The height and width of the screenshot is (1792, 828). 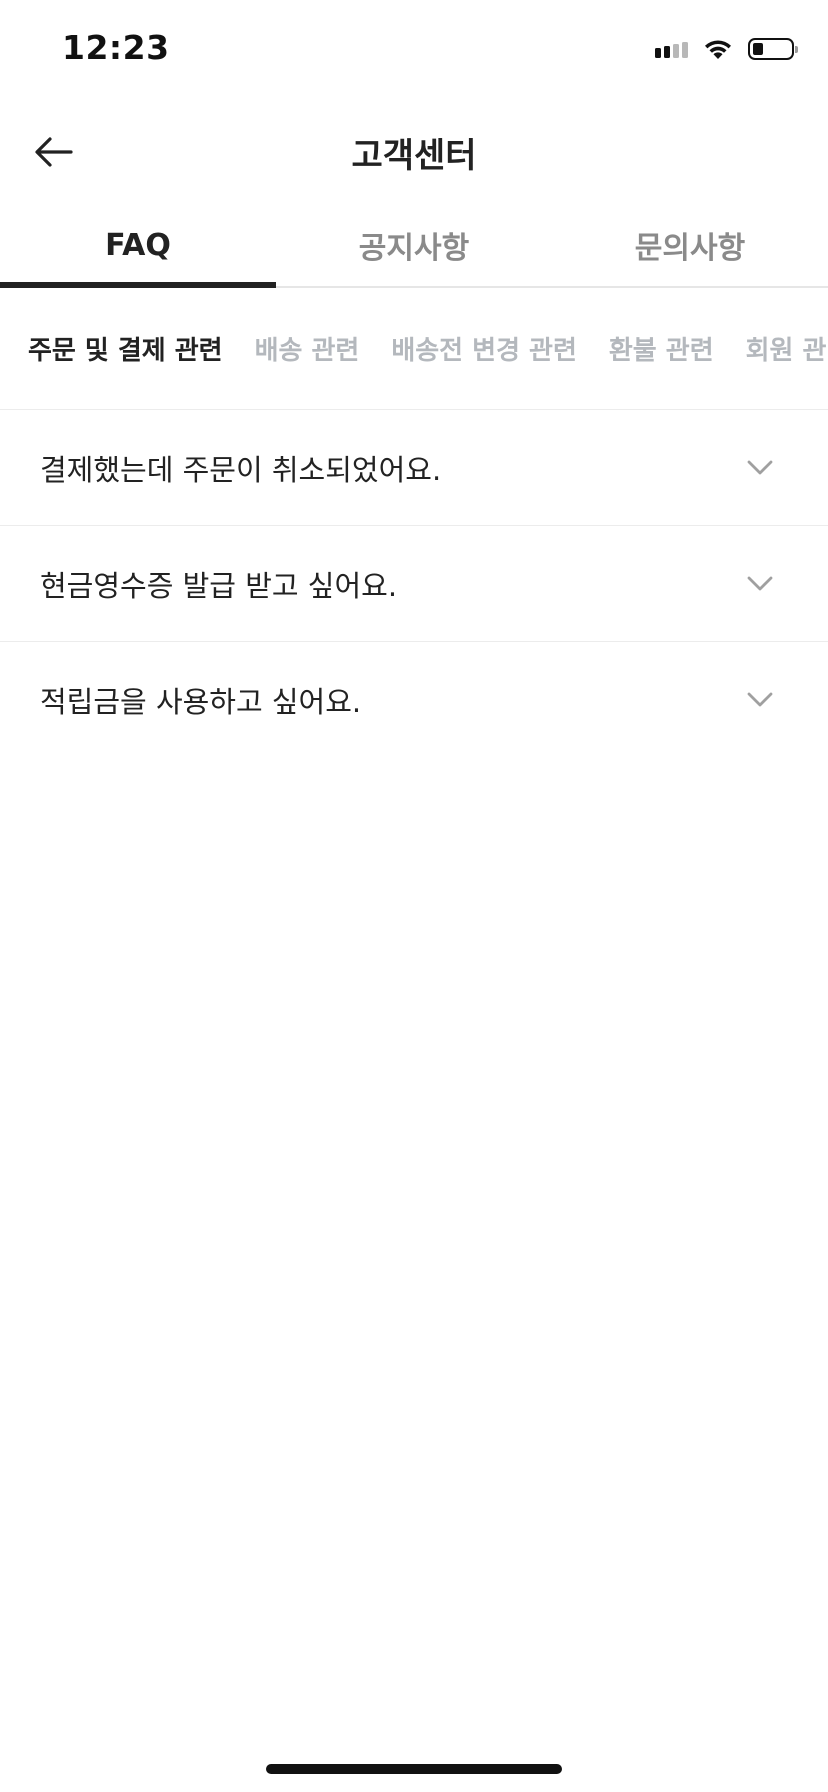 I want to click on status-icons, so click(x=726, y=49).